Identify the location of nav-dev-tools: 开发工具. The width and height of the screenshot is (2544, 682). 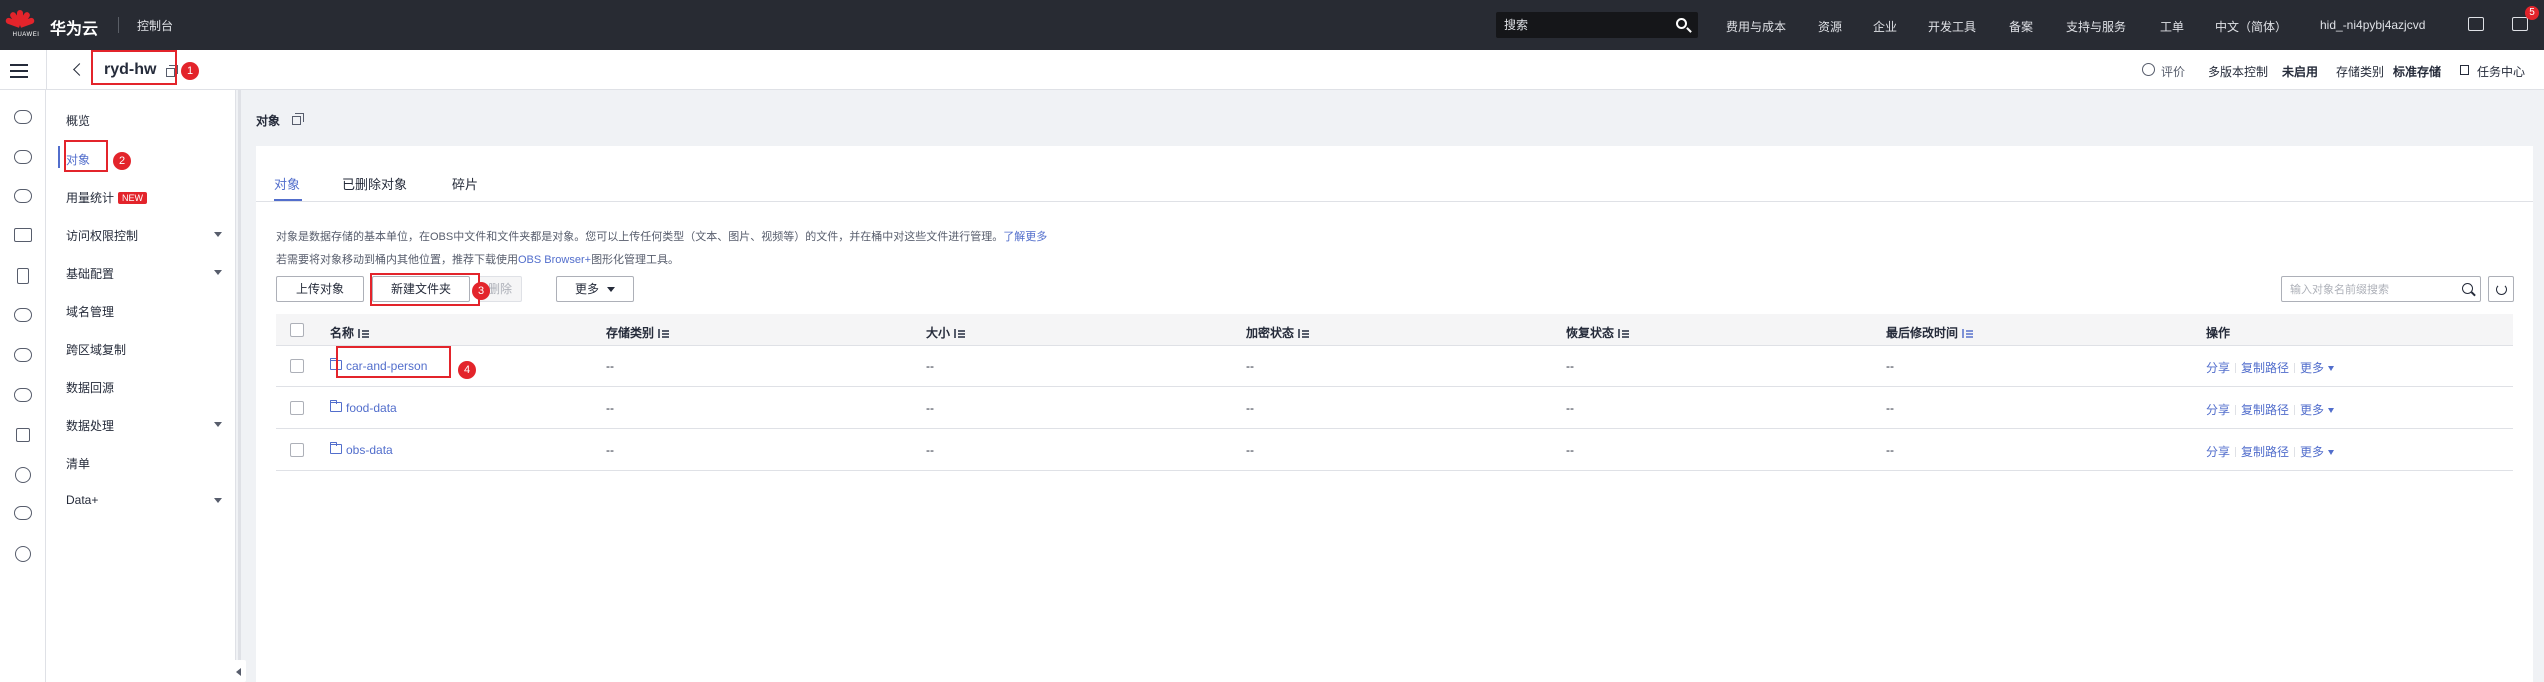
(1952, 26).